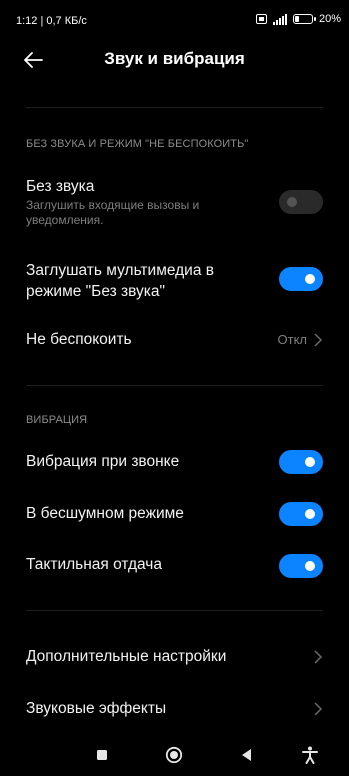 This screenshot has width=349, height=776. What do you see at coordinates (304, 19) in the screenshot?
I see `battery-icon` at bounding box center [304, 19].